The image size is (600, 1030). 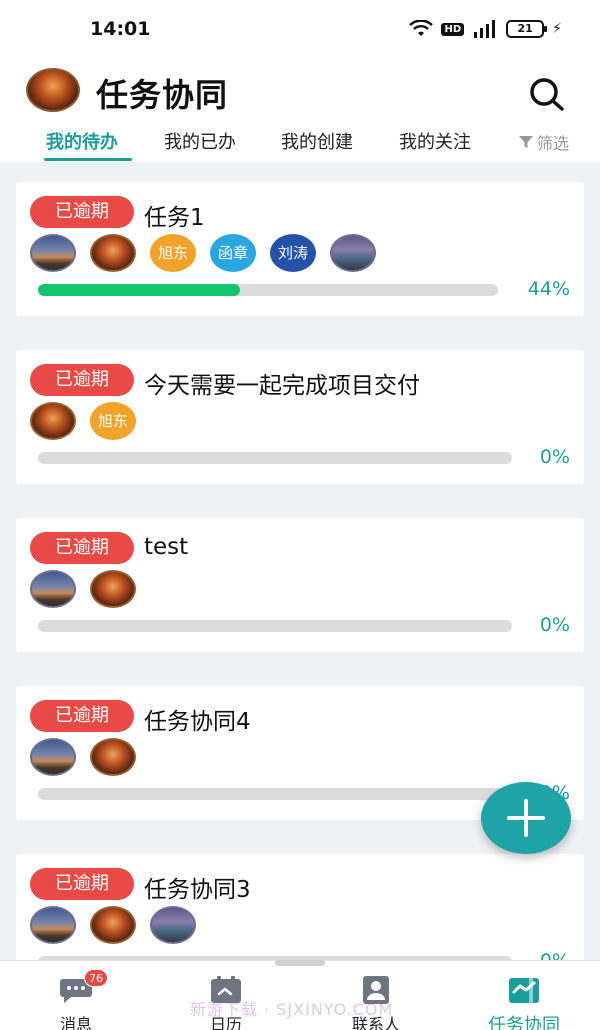 What do you see at coordinates (174, 218) in the screenshot?
I see `task-title: 任务1` at bounding box center [174, 218].